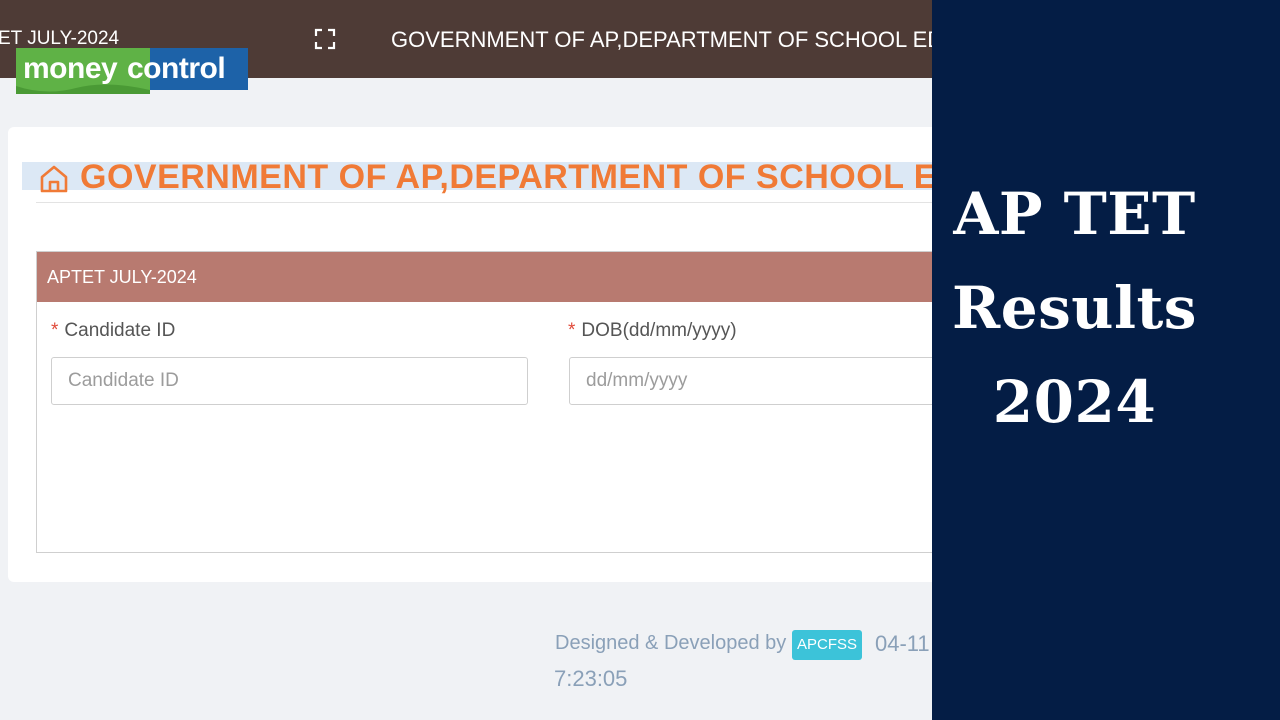  Describe the element at coordinates (671, 643) in the screenshot. I see `footer-credit: Designed & Developed by` at that location.